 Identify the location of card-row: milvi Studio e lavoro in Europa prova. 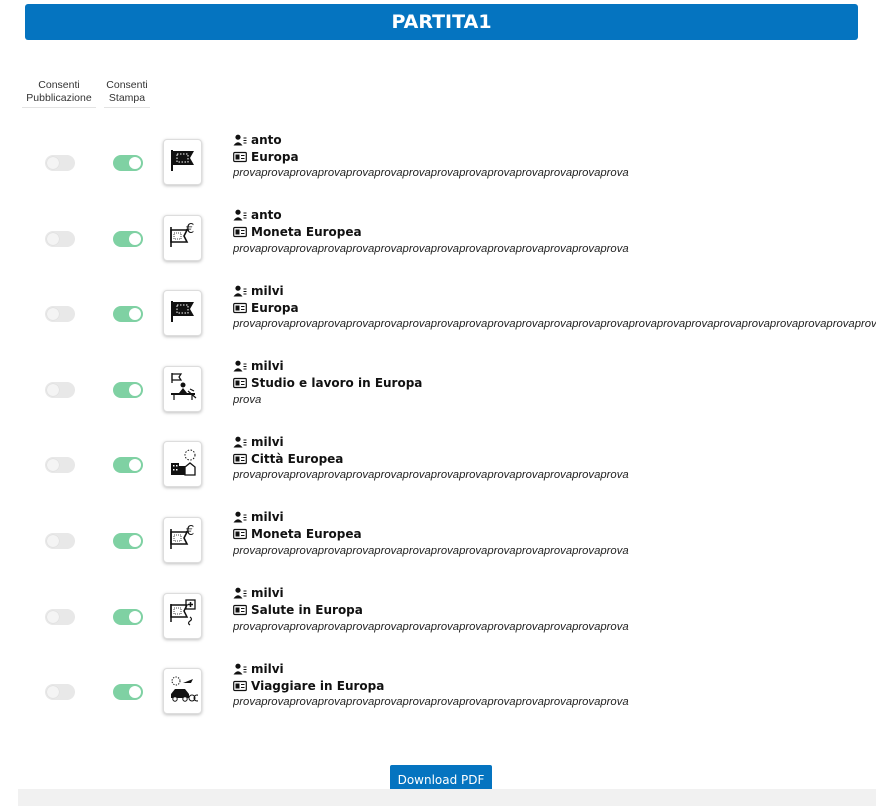
(438, 393).